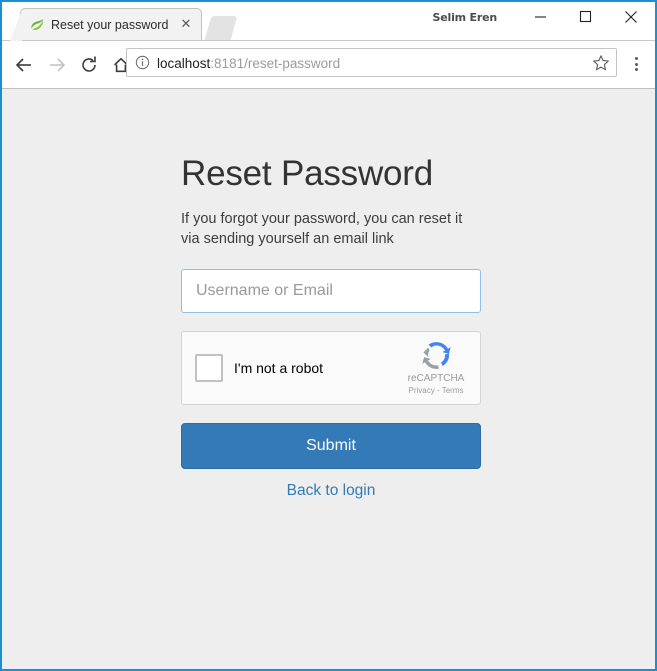 This screenshot has height=671, width=657. I want to click on url-path: :8181/reset-password, so click(275, 63).